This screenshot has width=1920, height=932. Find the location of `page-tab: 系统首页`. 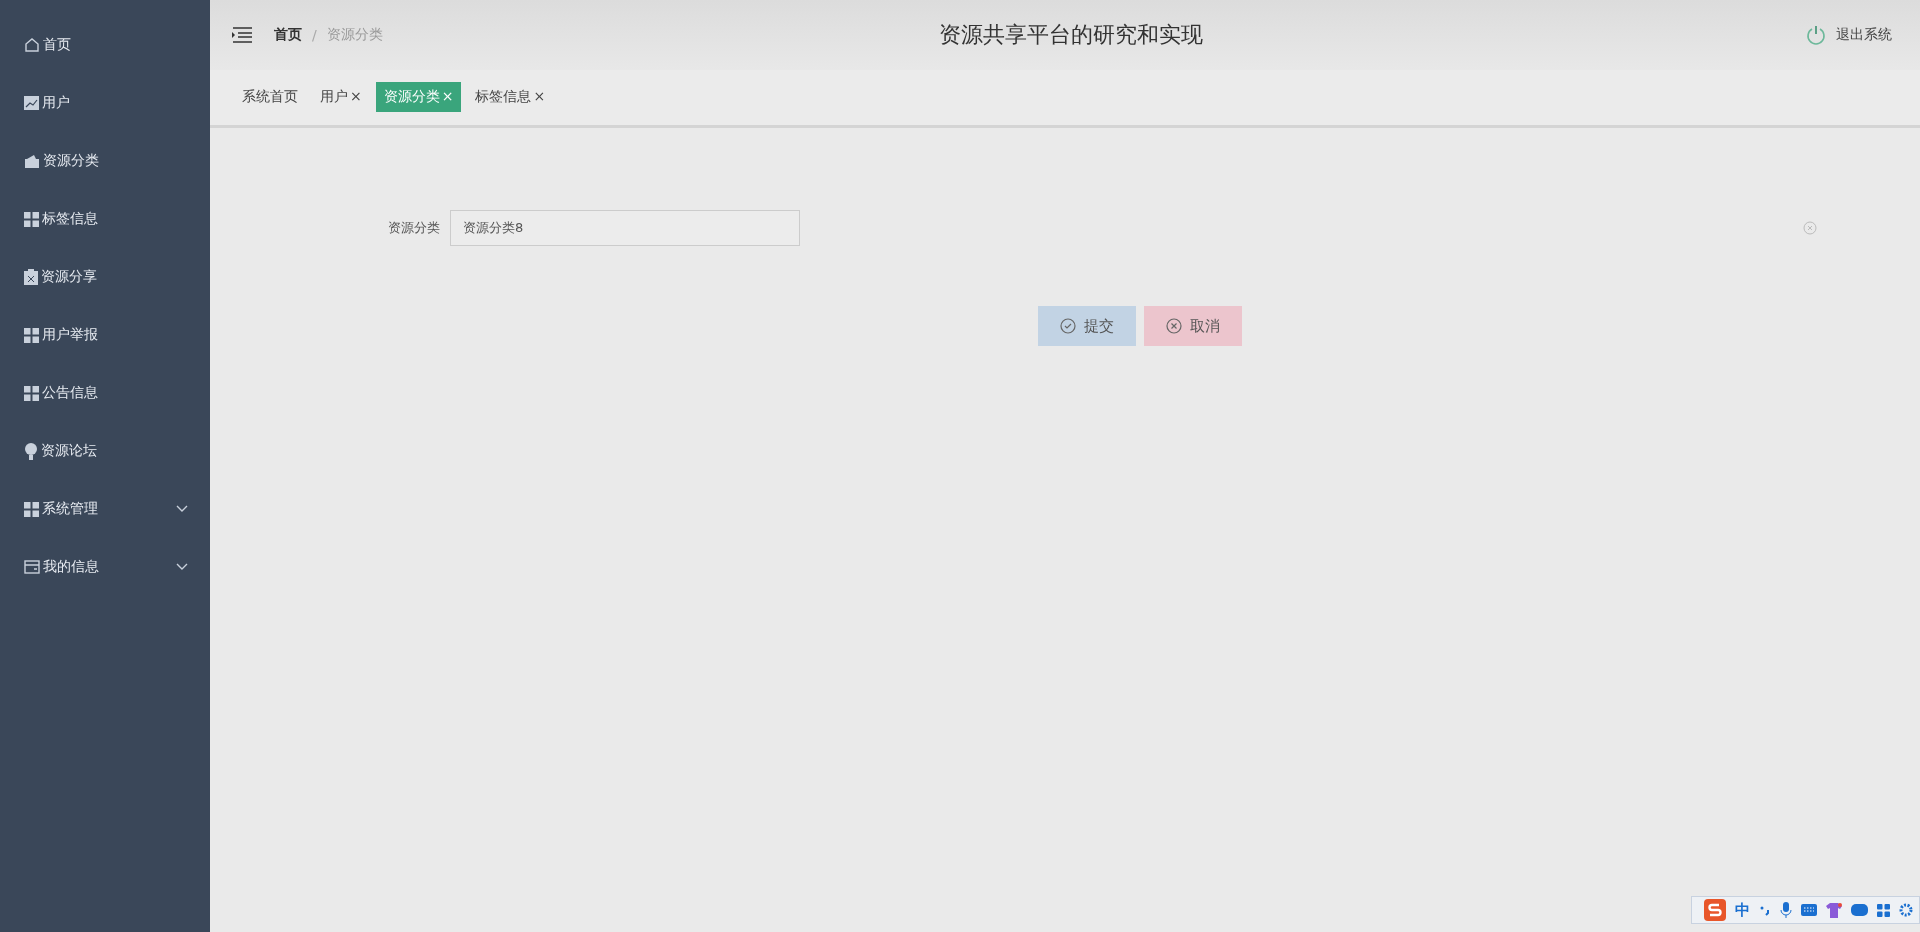

page-tab: 系统首页 is located at coordinates (270, 96).